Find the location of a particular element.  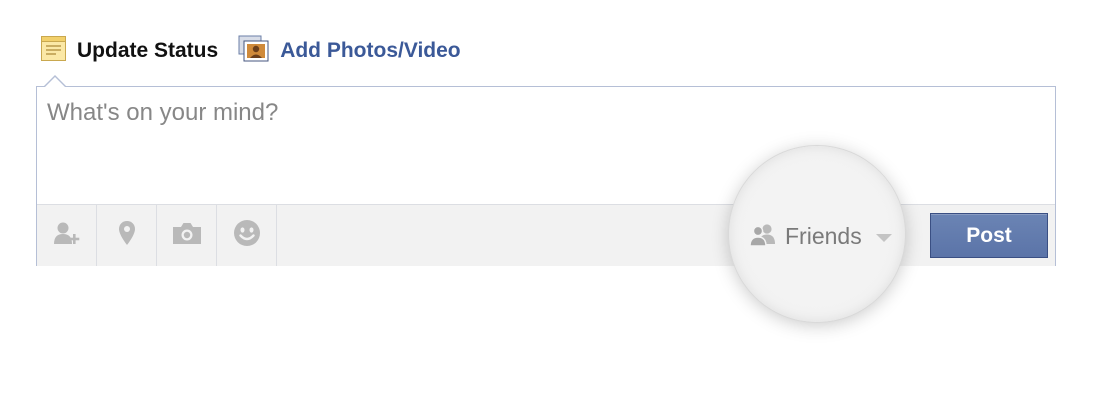

camera-icon is located at coordinates (187, 235).